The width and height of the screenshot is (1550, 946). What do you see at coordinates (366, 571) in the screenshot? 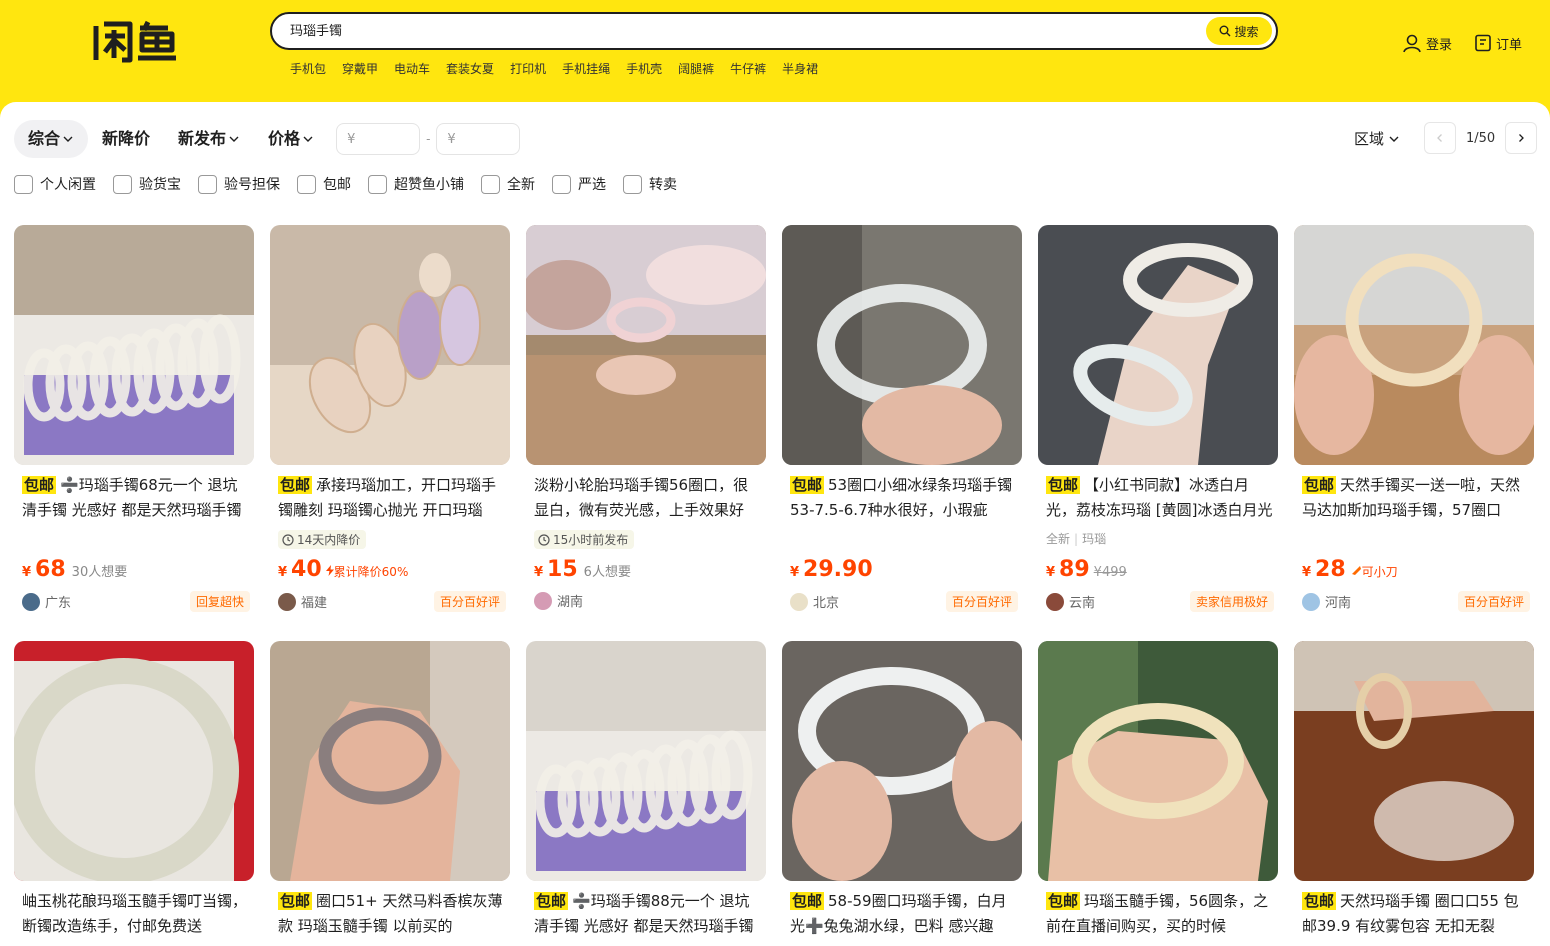
I see `drop-text: 累计降价60%` at bounding box center [366, 571].